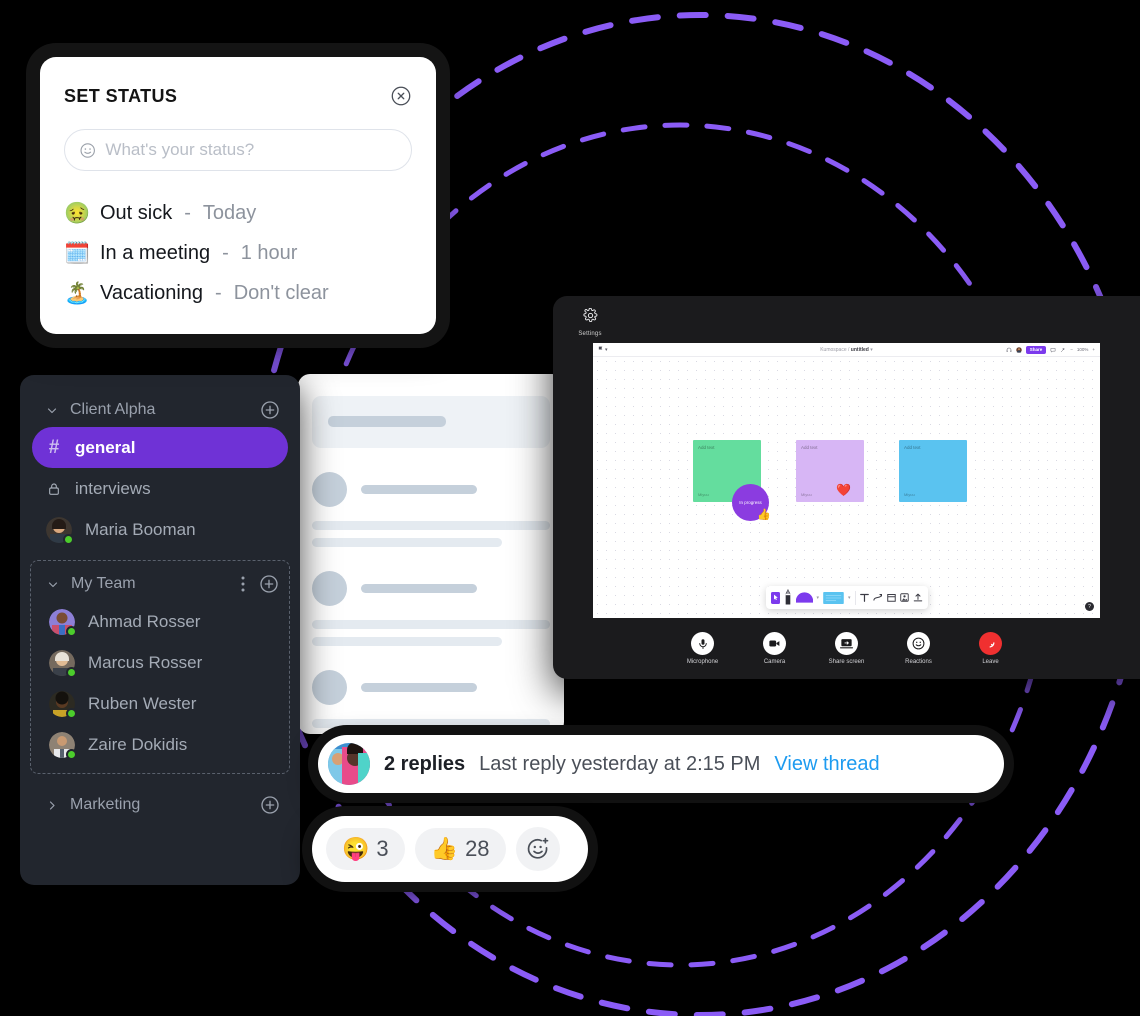  Describe the element at coordinates (160, 662) in the screenshot. I see `sidebar-item-marcus-rosser: Marcus Rosser` at that location.